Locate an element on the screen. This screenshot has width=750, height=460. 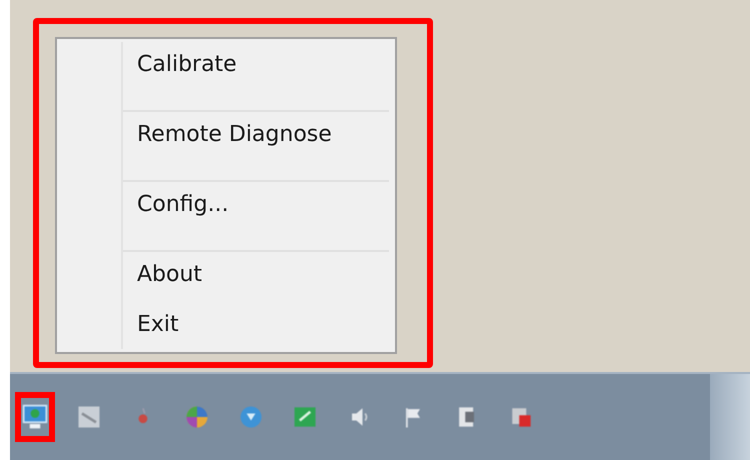
menu-item: Calibrate is located at coordinates (256, 76).